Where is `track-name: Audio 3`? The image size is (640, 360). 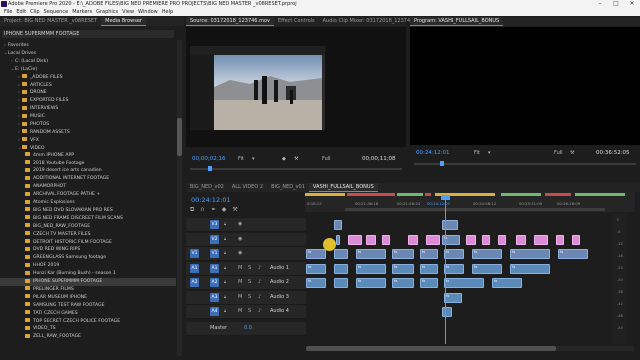 track-name: Audio 3 is located at coordinates (279, 297).